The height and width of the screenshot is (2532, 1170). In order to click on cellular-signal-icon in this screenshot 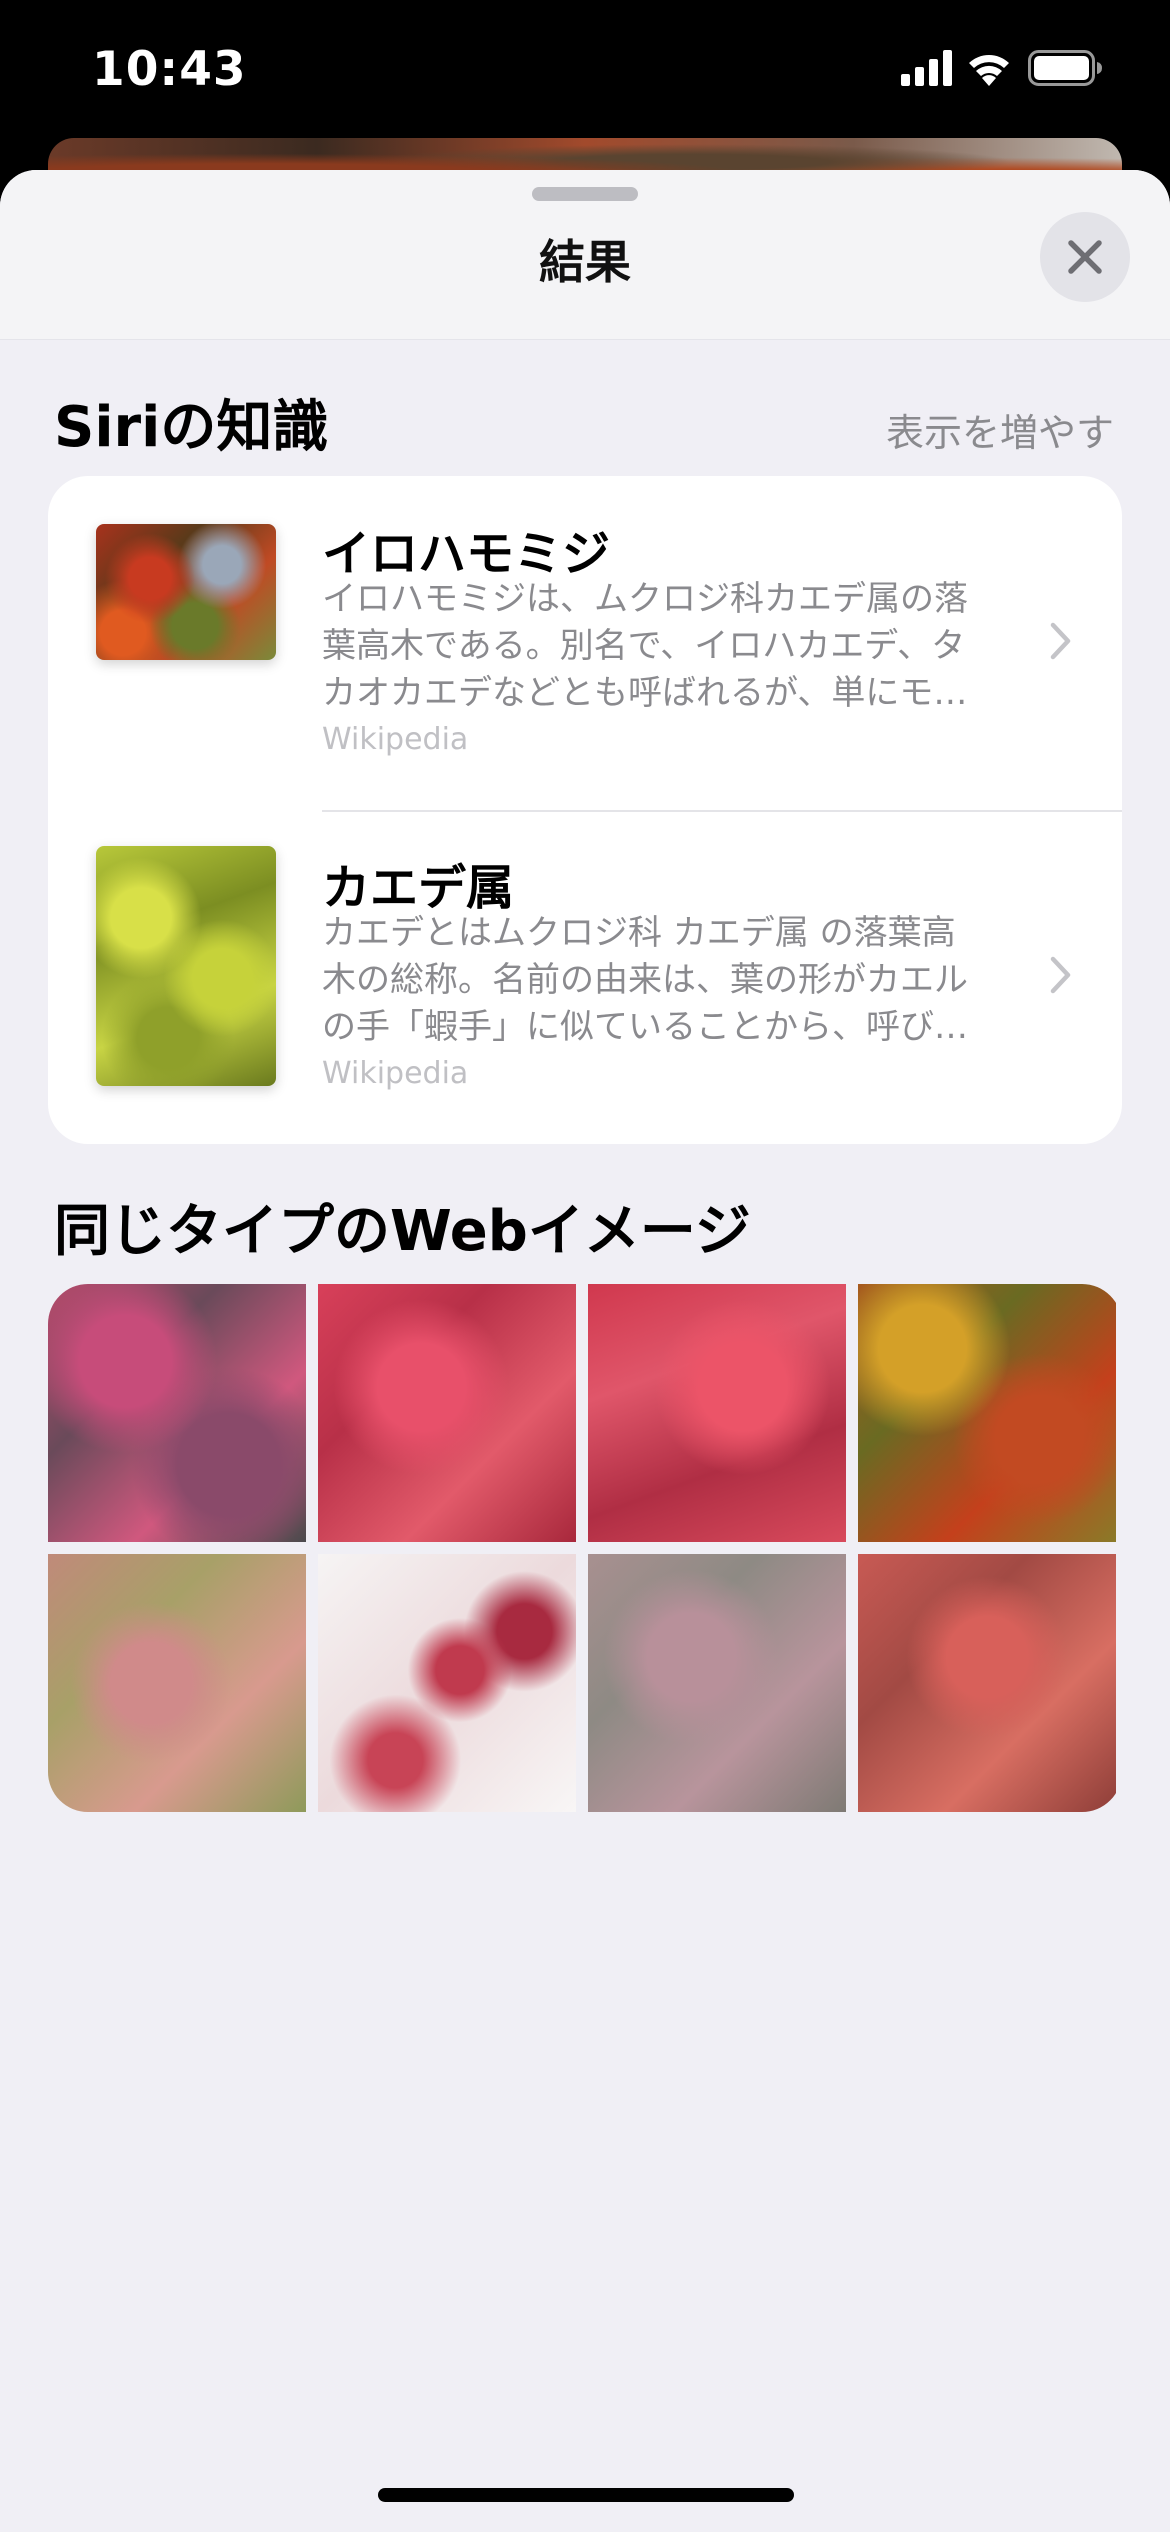, I will do `click(926, 68)`.